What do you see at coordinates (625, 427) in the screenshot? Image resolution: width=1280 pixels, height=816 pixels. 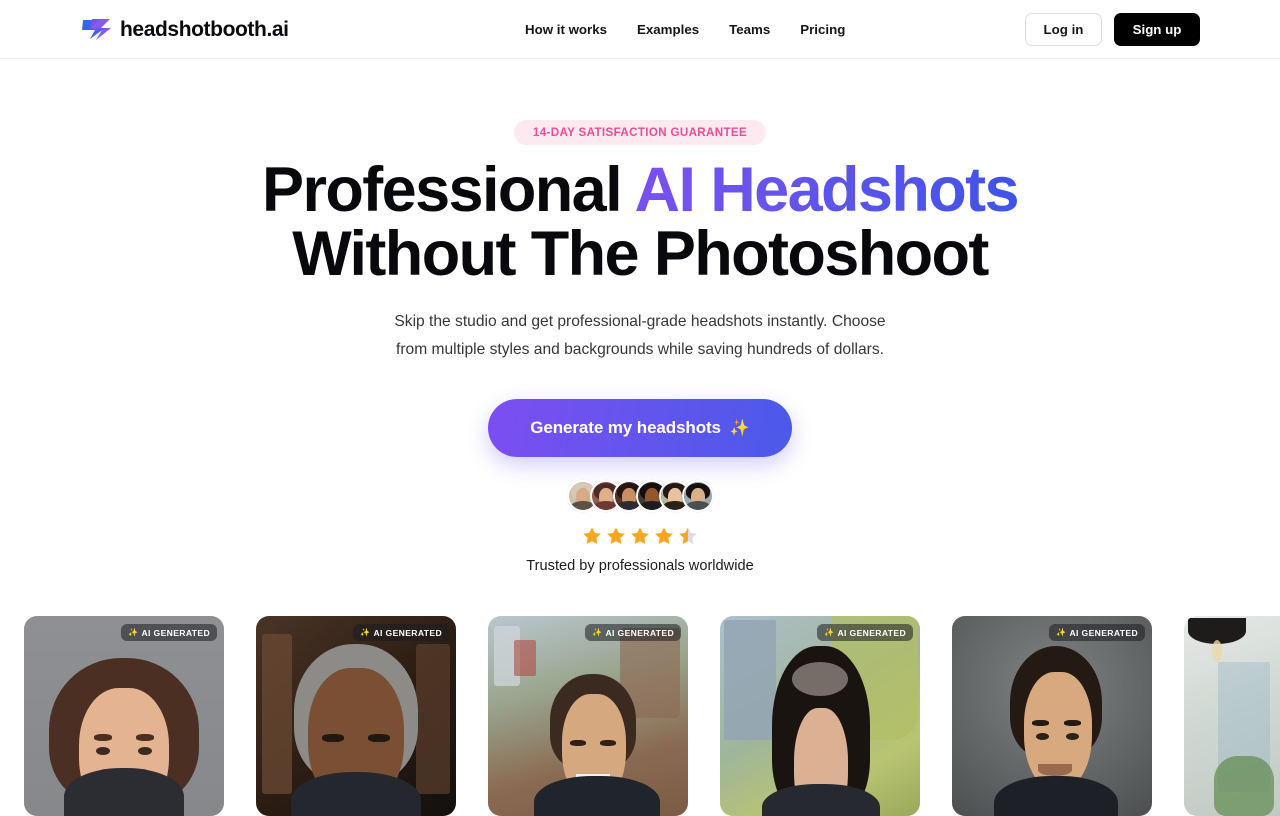 I see `cta-label: Generate my headshots` at bounding box center [625, 427].